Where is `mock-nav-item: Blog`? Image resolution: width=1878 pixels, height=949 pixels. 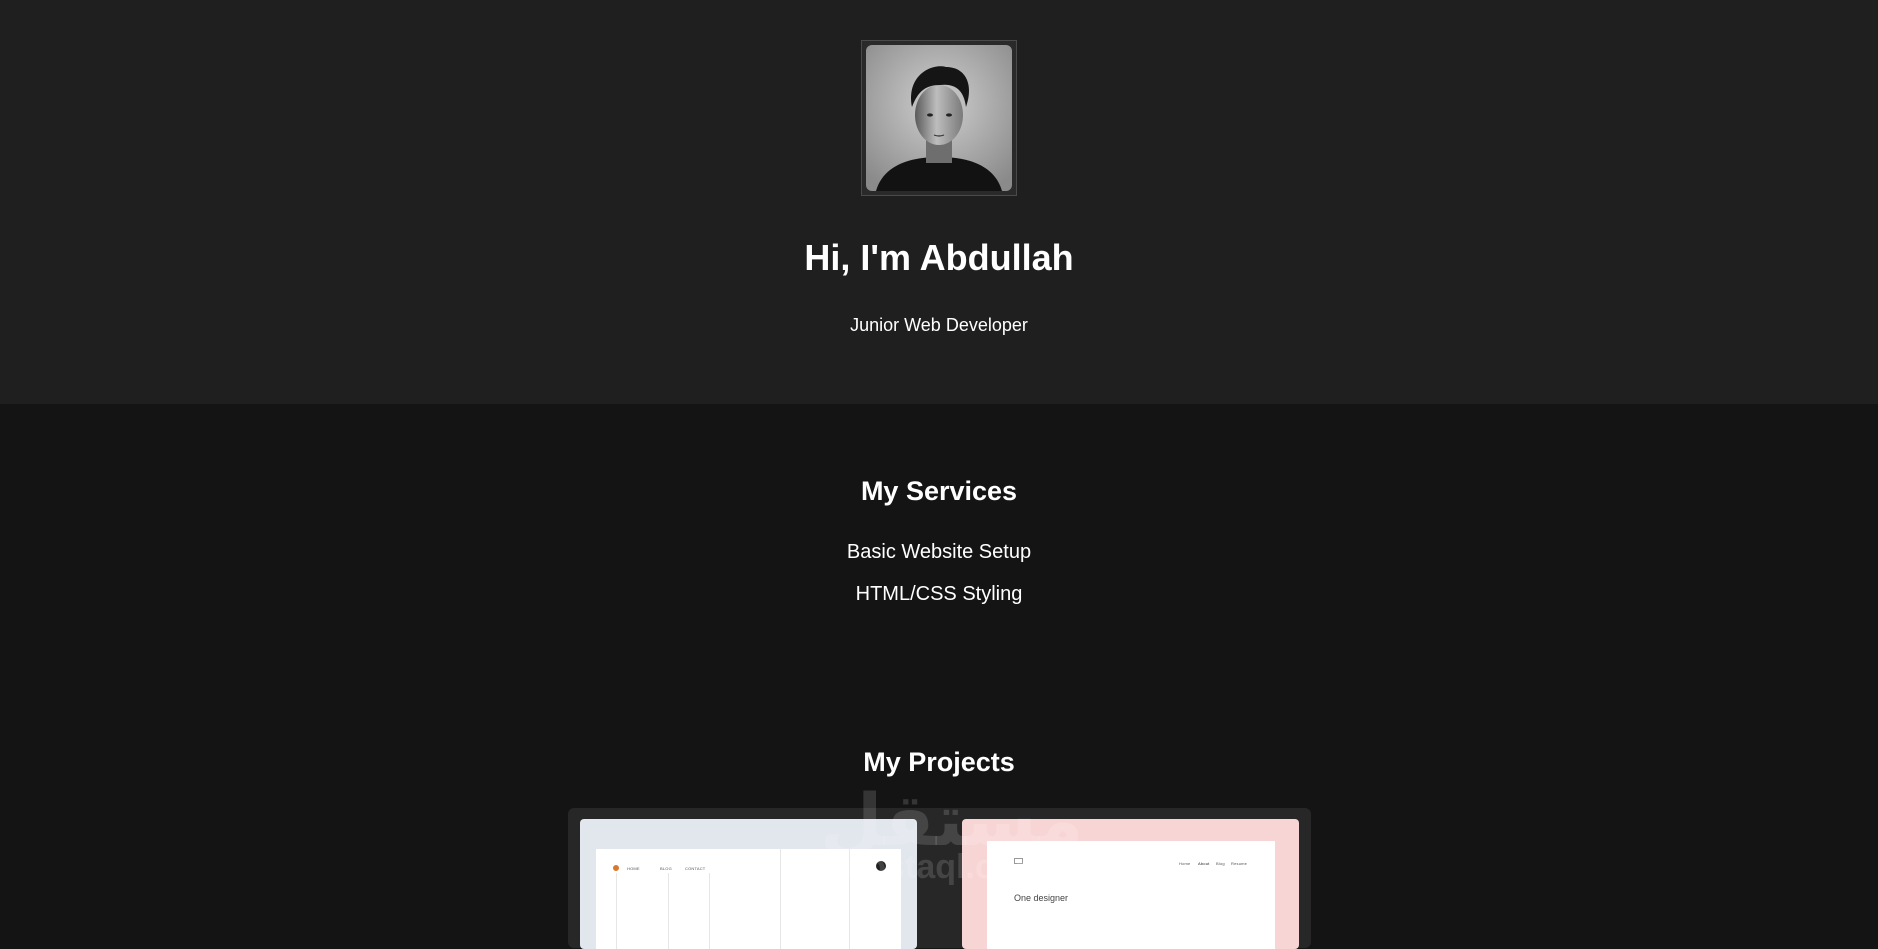
mock-nav-item: Blog is located at coordinates (1220, 863).